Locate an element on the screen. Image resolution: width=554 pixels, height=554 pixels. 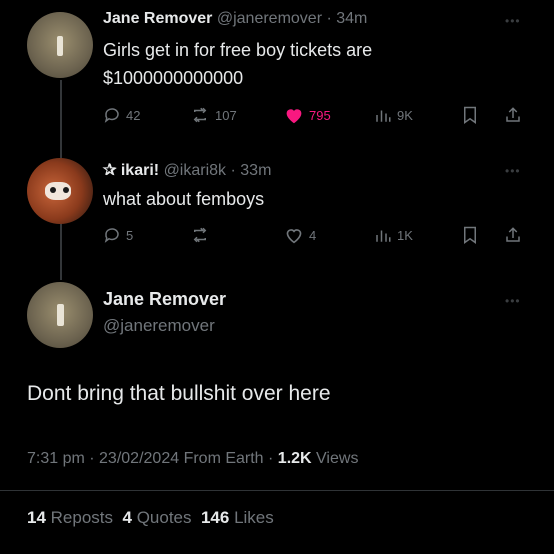
repost-button: 107 is located at coordinates (213, 115).